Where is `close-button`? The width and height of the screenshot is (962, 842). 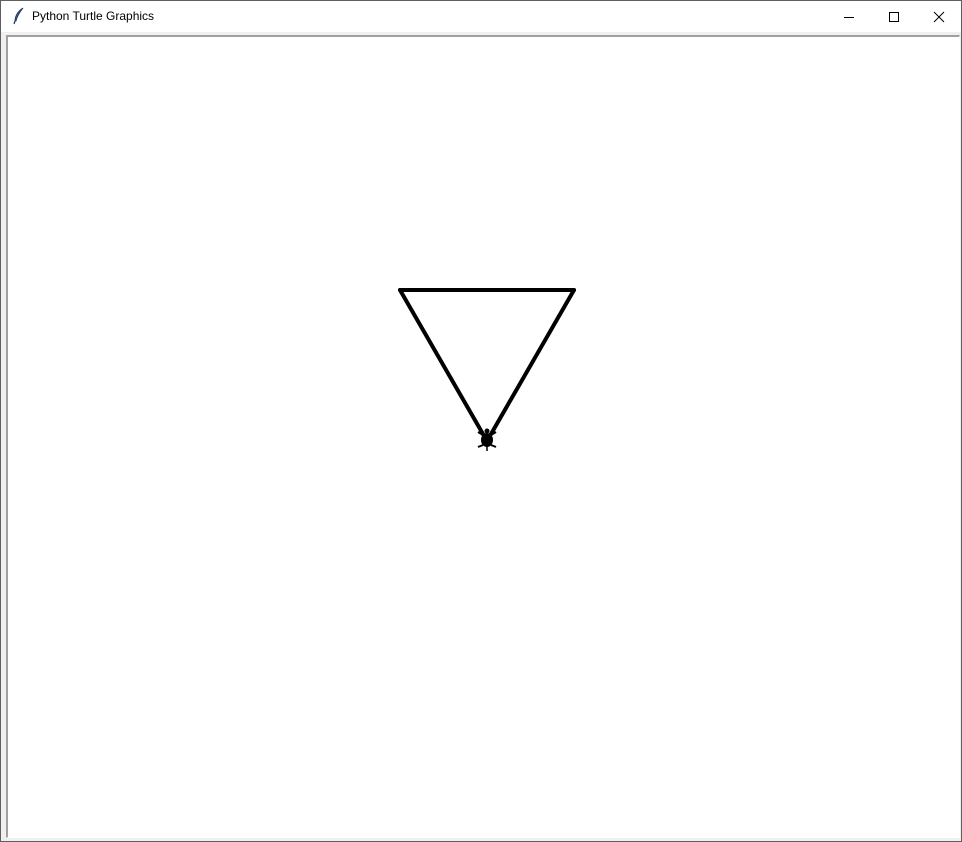 close-button is located at coordinates (939, 16).